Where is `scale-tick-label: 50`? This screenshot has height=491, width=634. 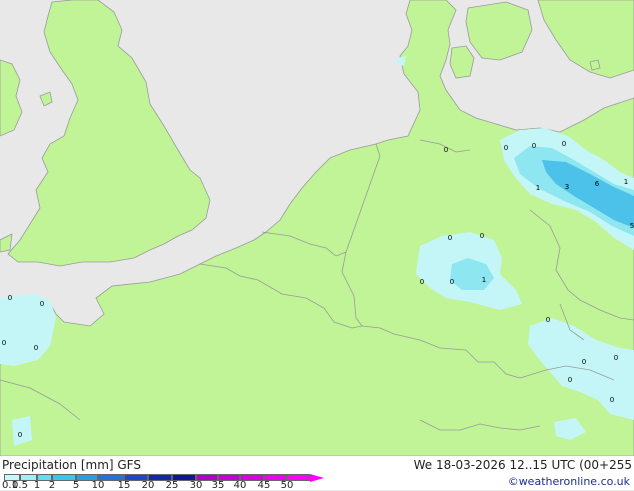
scale-tick-label: 50 is located at coordinates (287, 485).